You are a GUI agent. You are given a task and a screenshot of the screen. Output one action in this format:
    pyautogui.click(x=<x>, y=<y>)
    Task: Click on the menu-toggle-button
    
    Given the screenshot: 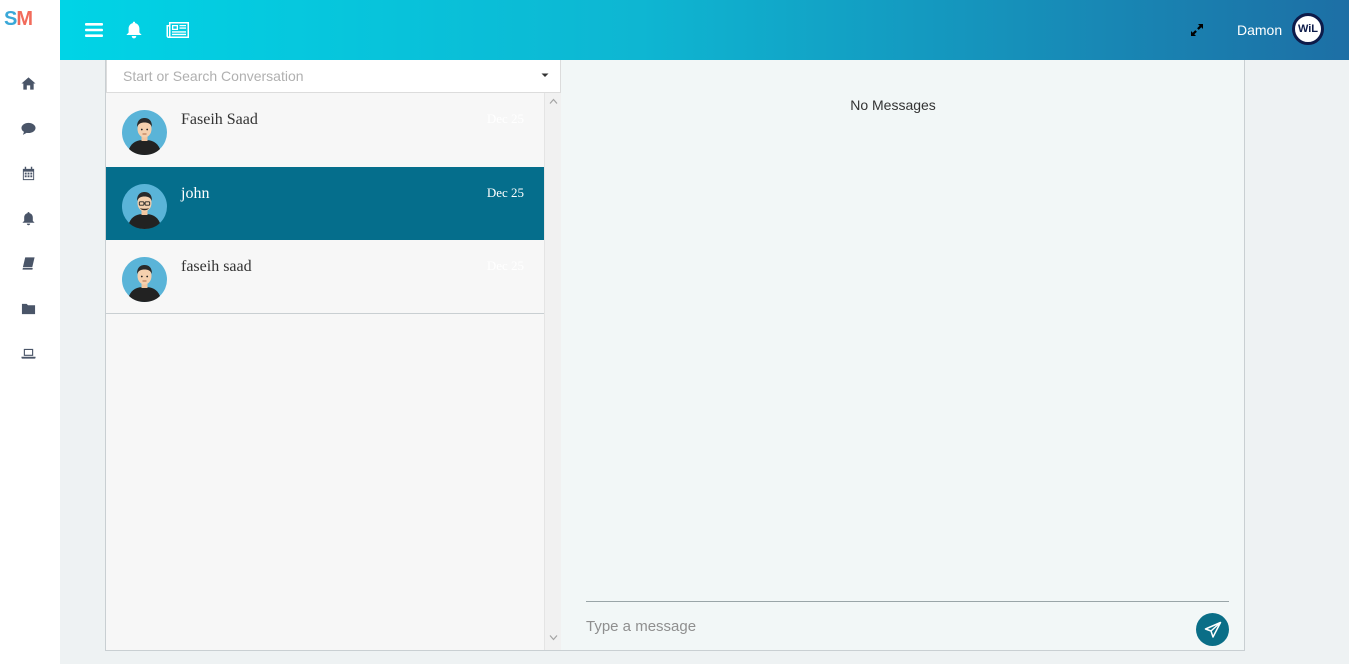 What is the action you would take?
    pyautogui.click(x=94, y=30)
    